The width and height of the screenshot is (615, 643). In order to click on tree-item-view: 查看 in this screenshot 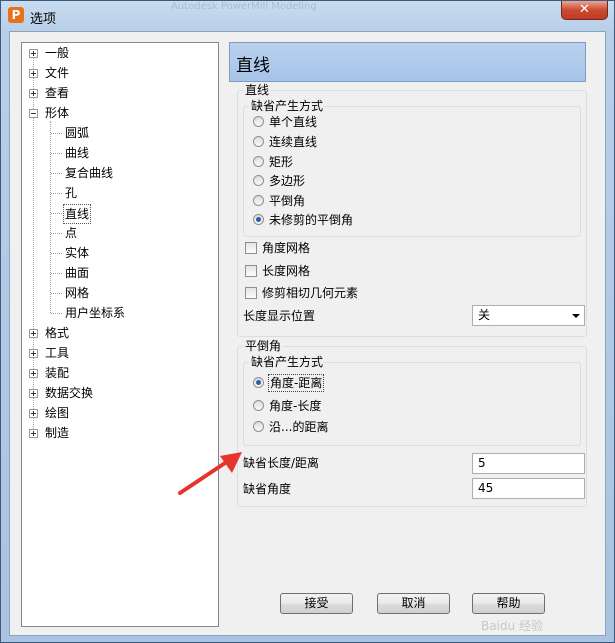, I will do `click(117, 93)`.